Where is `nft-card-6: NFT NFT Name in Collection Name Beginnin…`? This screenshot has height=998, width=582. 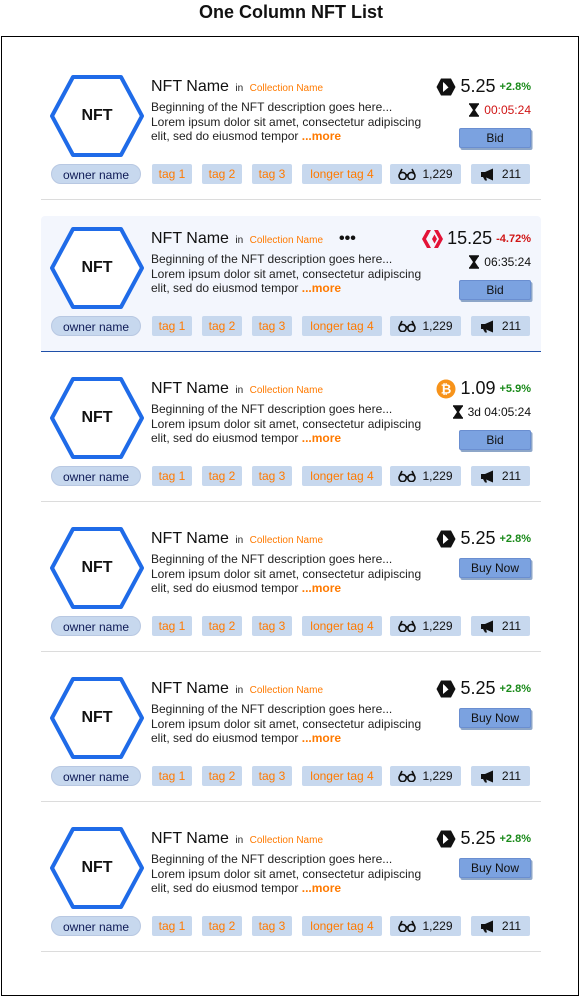 nft-card-6: NFT NFT Name in Collection Name Beginnin… is located at coordinates (291, 884).